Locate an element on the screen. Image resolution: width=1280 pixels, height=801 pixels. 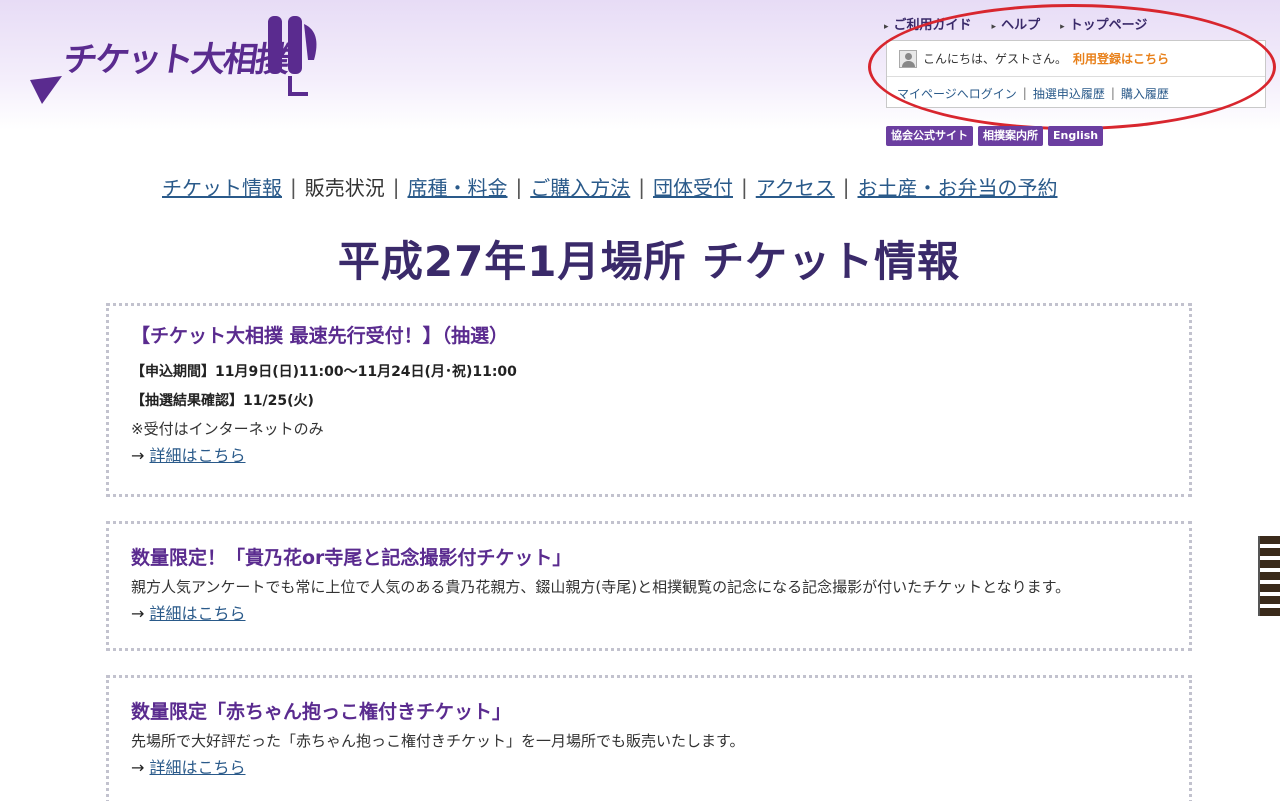
side-banner-edge is located at coordinates (1269, 576).